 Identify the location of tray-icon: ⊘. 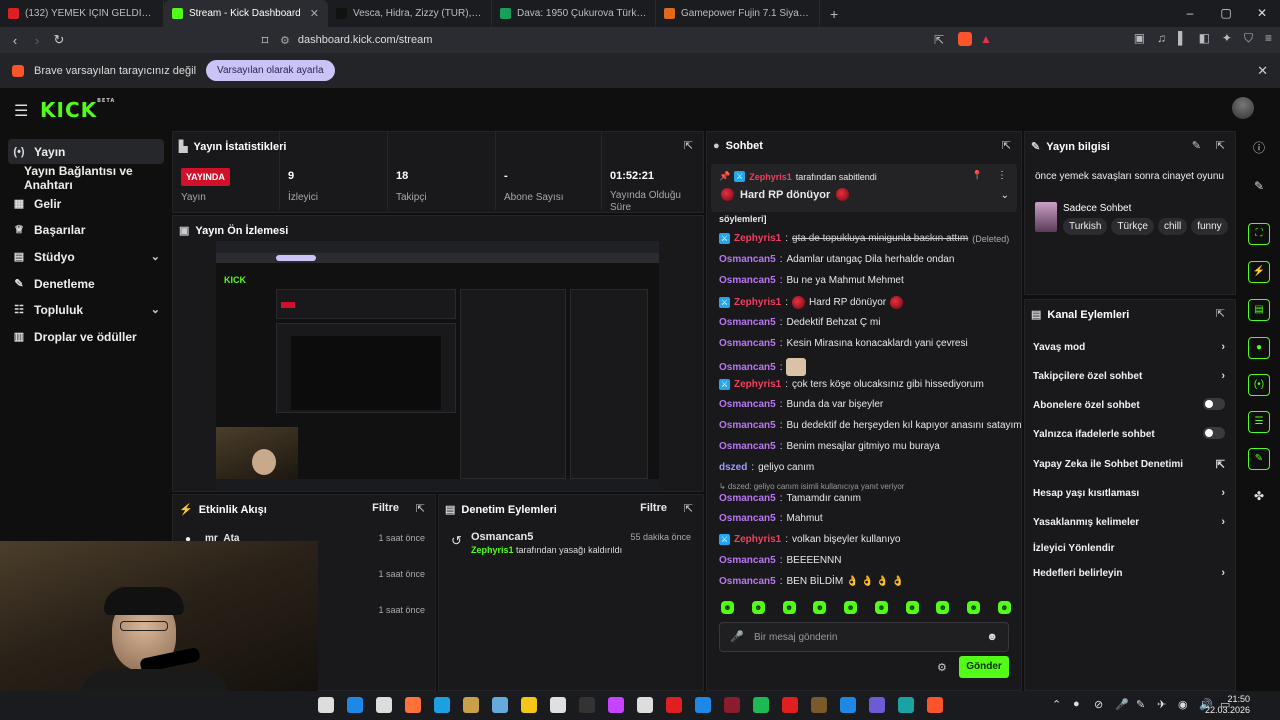
(1098, 704).